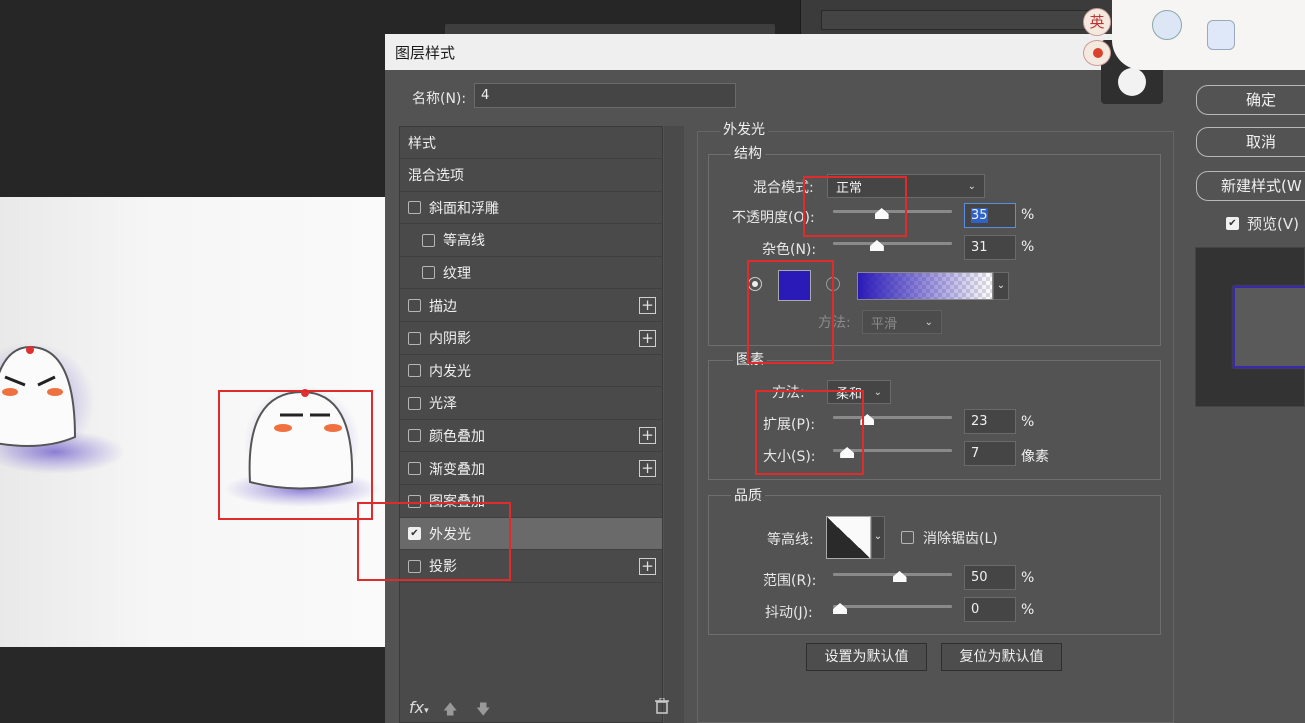 This screenshot has width=1305, height=723. What do you see at coordinates (425, 53) in the screenshot?
I see `dialog-title: 图层样式` at bounding box center [425, 53].